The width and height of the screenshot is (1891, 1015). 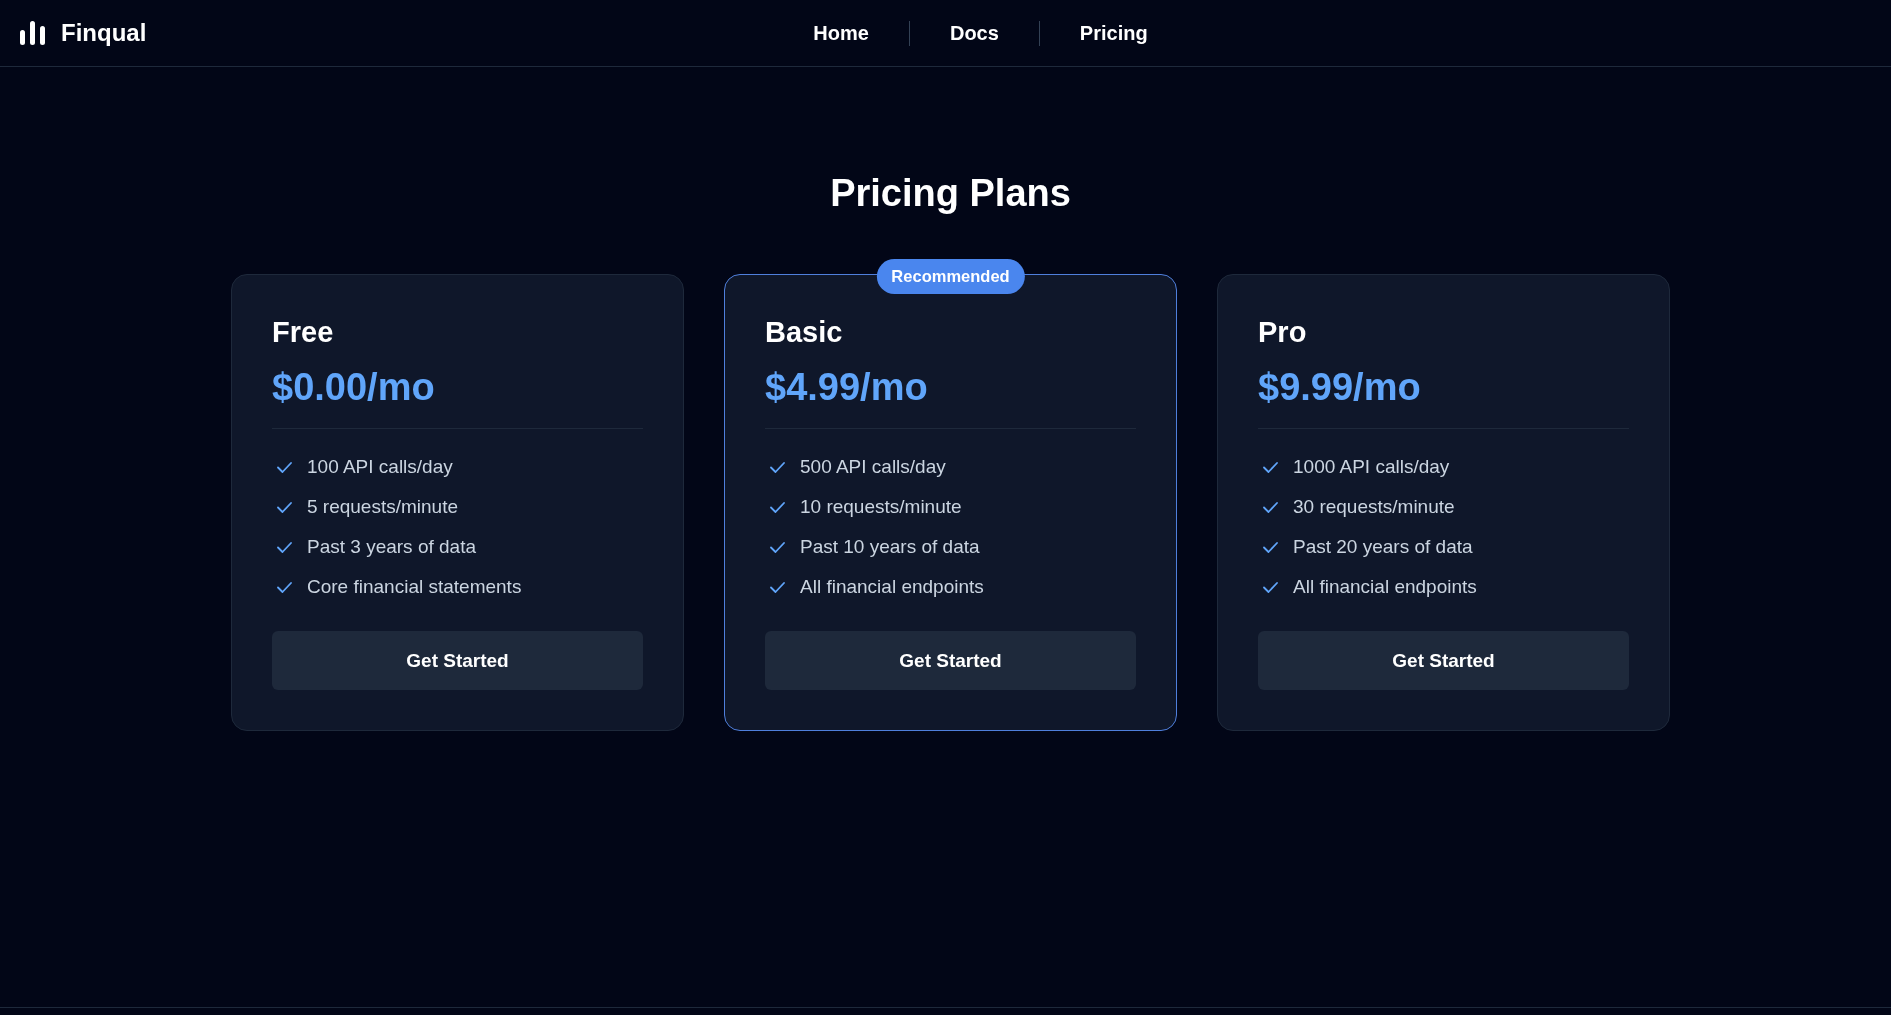 What do you see at coordinates (1340, 387) in the screenshot?
I see `plan-price: $9.99/mo` at bounding box center [1340, 387].